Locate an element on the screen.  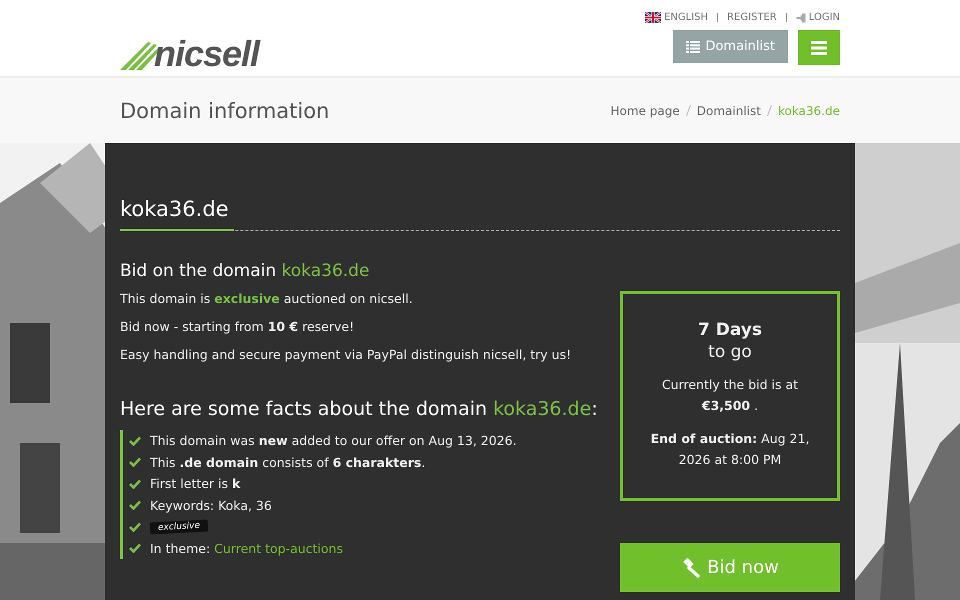
facts-heading: Here are some facts about the domain koka36.de: is located at coordinates (359, 409).